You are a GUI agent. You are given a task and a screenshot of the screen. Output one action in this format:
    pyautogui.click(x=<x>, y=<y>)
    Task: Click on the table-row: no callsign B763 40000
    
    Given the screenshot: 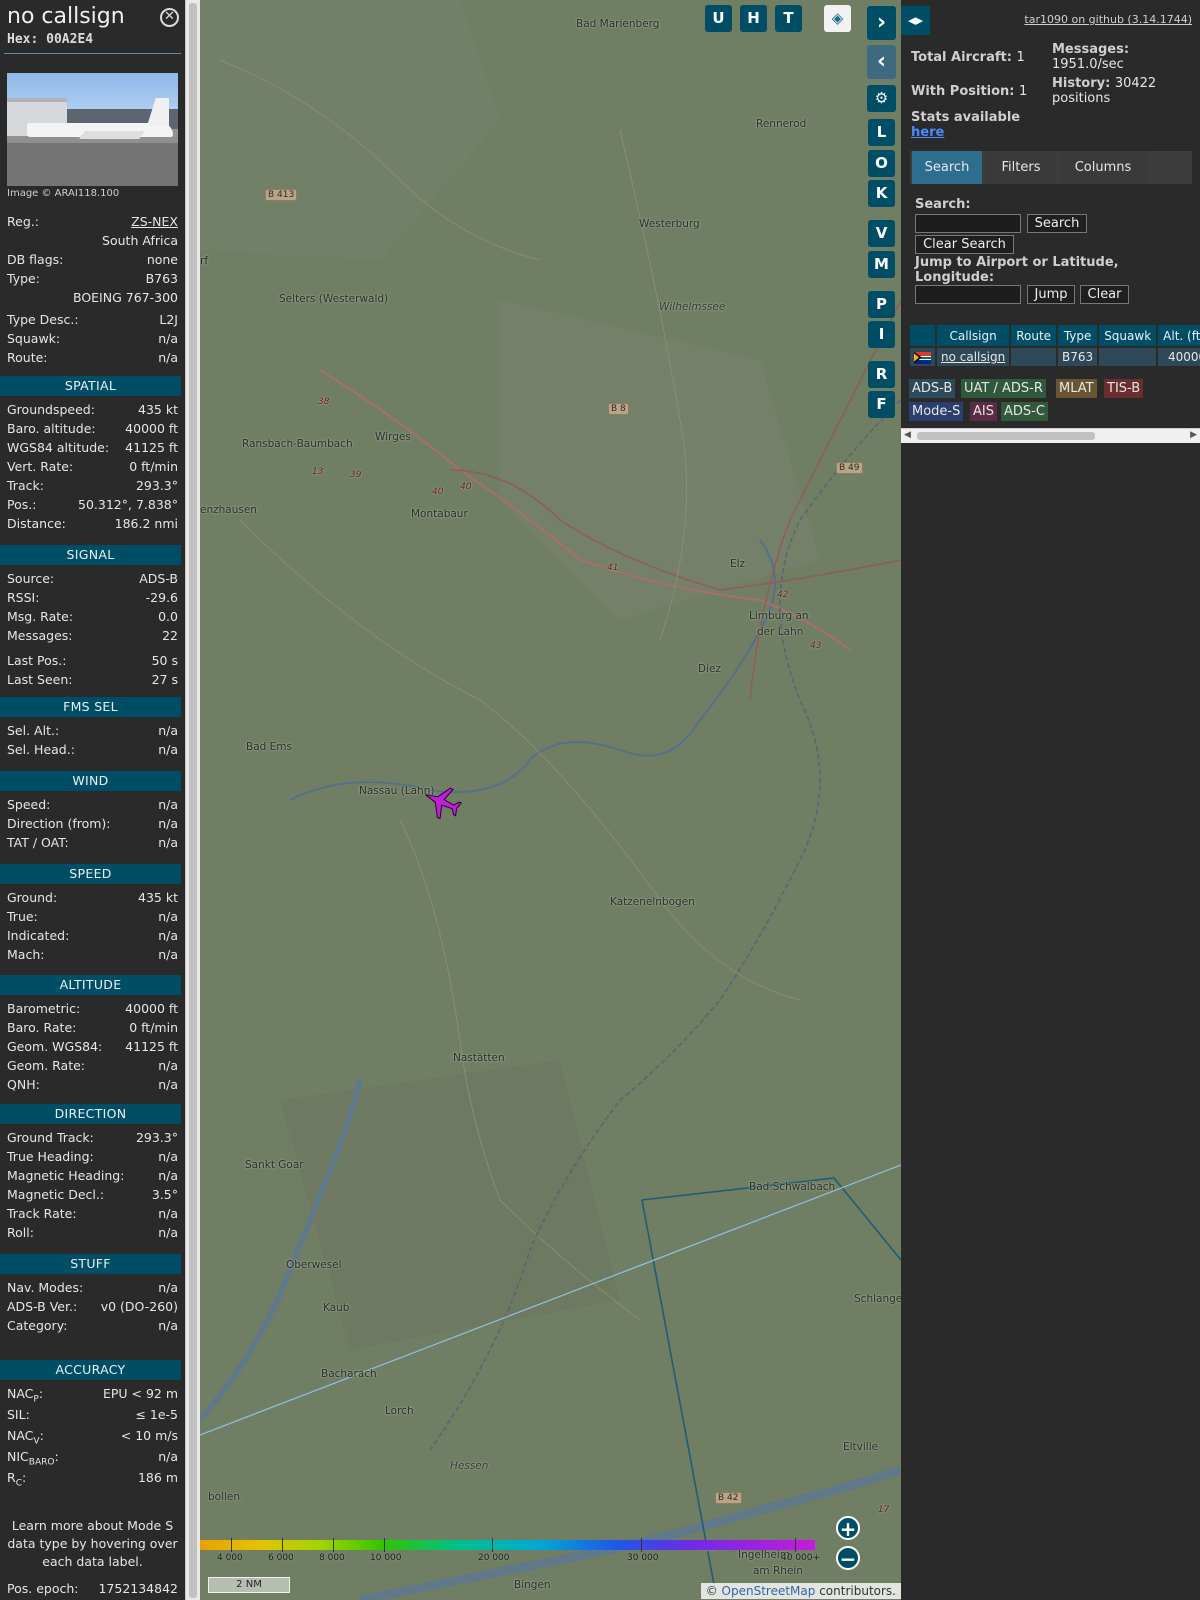 What is the action you would take?
    pyautogui.click(x=1055, y=357)
    